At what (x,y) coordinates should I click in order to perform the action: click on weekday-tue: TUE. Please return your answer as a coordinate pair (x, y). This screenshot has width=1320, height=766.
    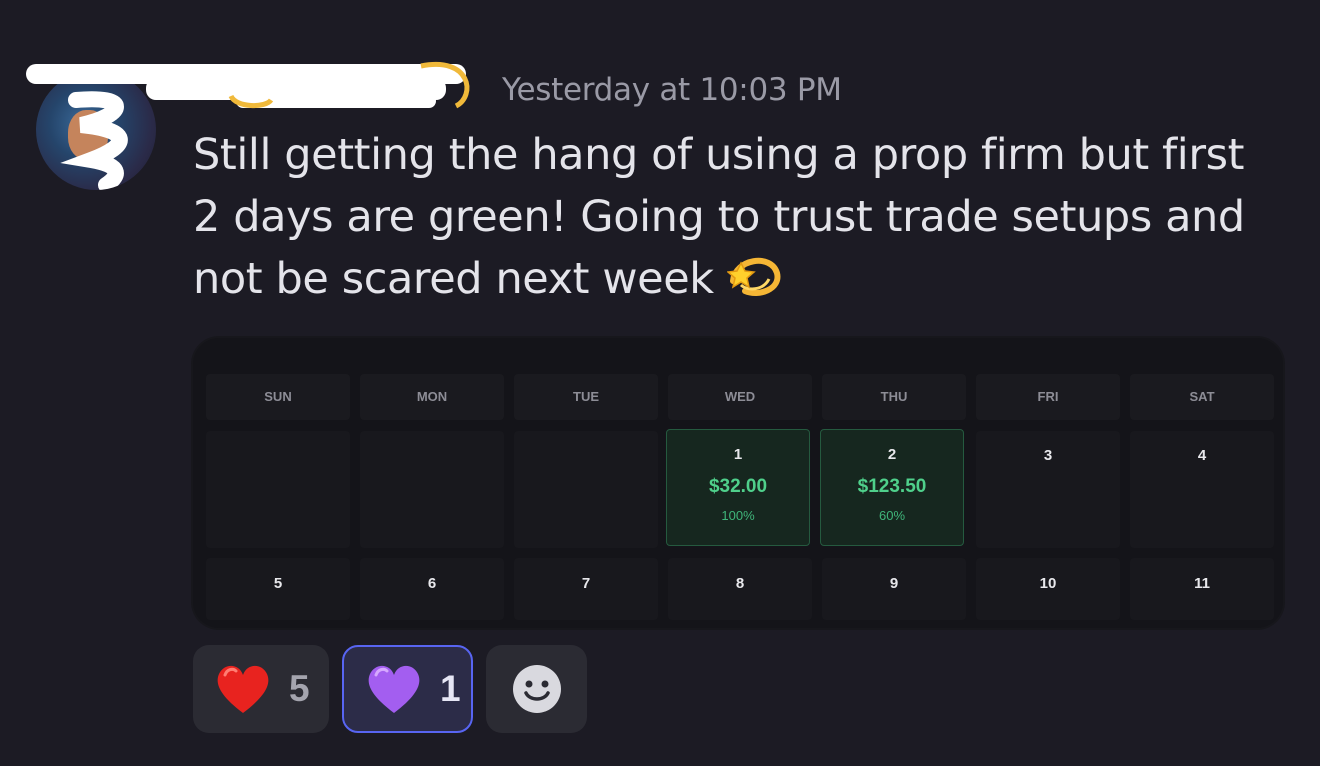
    Looking at the image, I should click on (586, 397).